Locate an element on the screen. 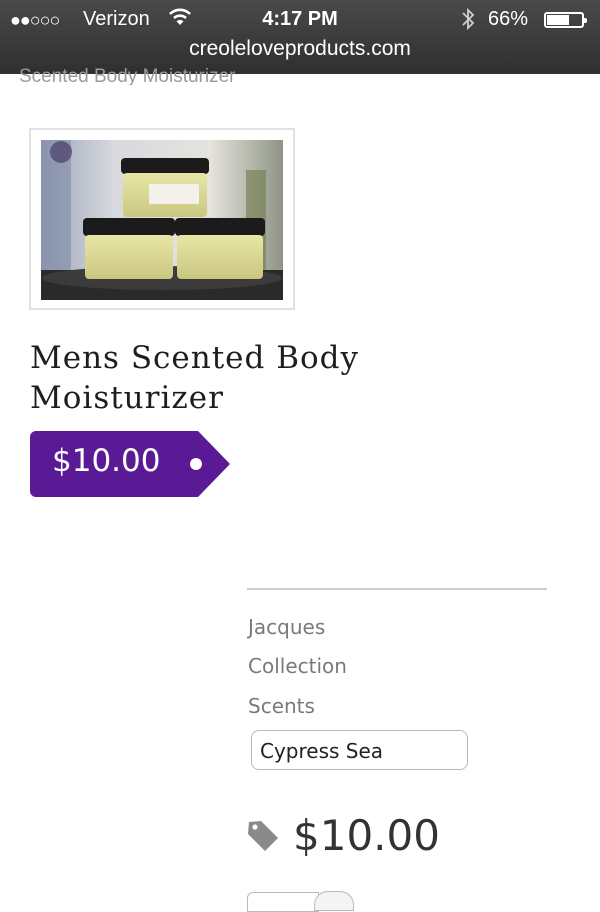  scent-select: Cypress Sea is located at coordinates (359, 750).